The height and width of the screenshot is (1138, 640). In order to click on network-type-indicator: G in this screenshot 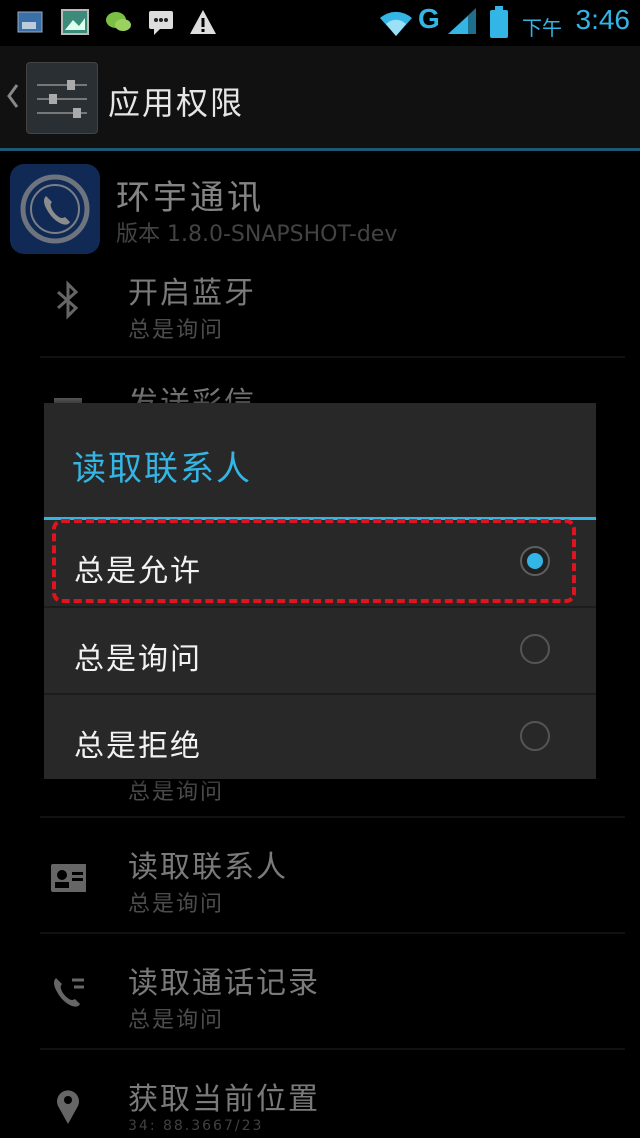, I will do `click(429, 18)`.